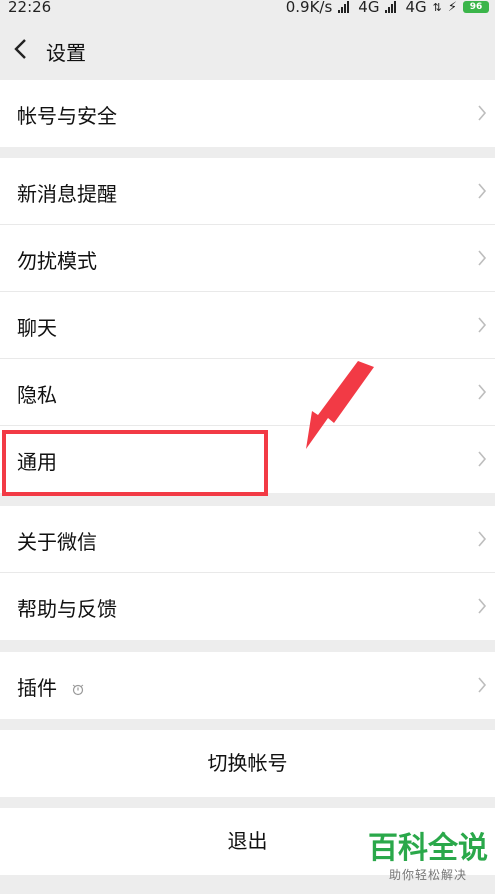 This screenshot has height=894, width=495. Describe the element at coordinates (135, 463) in the screenshot. I see `highlight-box` at that location.